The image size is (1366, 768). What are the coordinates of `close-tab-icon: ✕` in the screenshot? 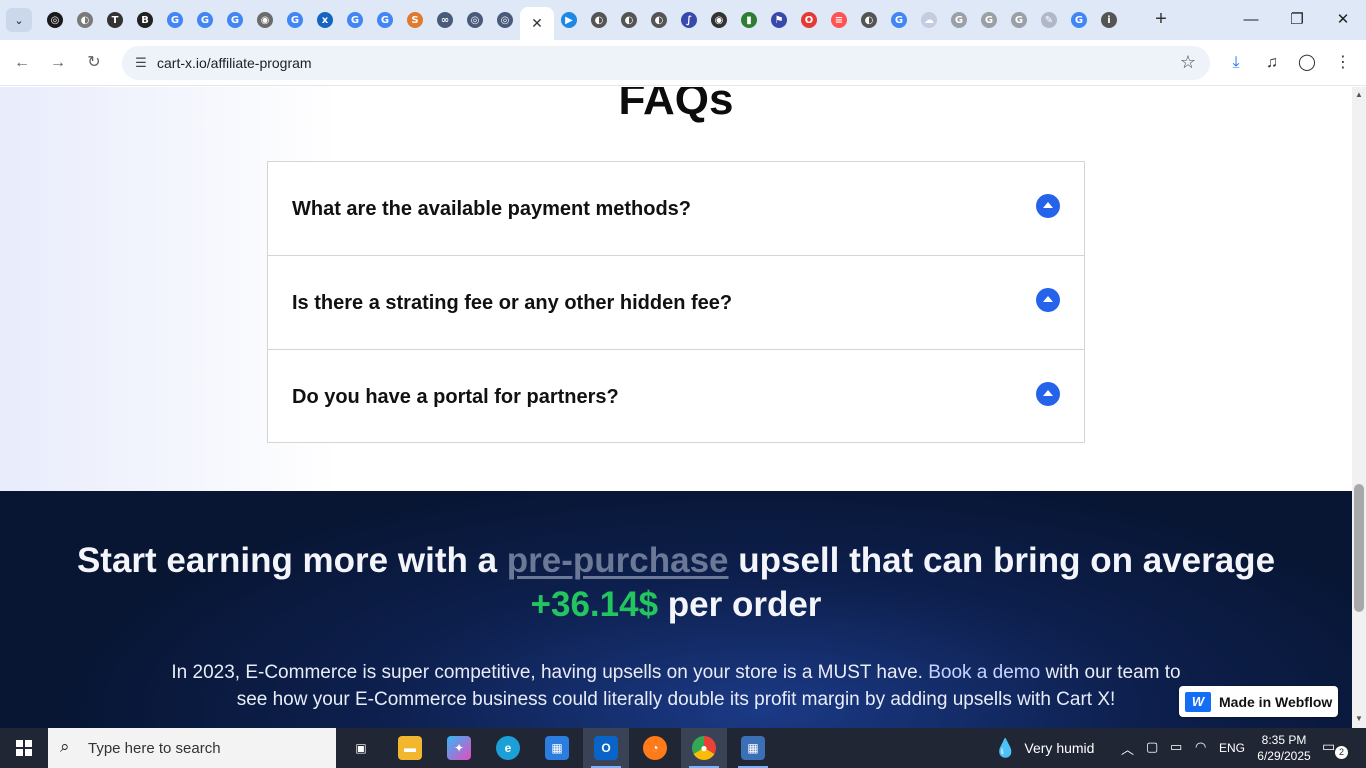 It's located at (537, 23).